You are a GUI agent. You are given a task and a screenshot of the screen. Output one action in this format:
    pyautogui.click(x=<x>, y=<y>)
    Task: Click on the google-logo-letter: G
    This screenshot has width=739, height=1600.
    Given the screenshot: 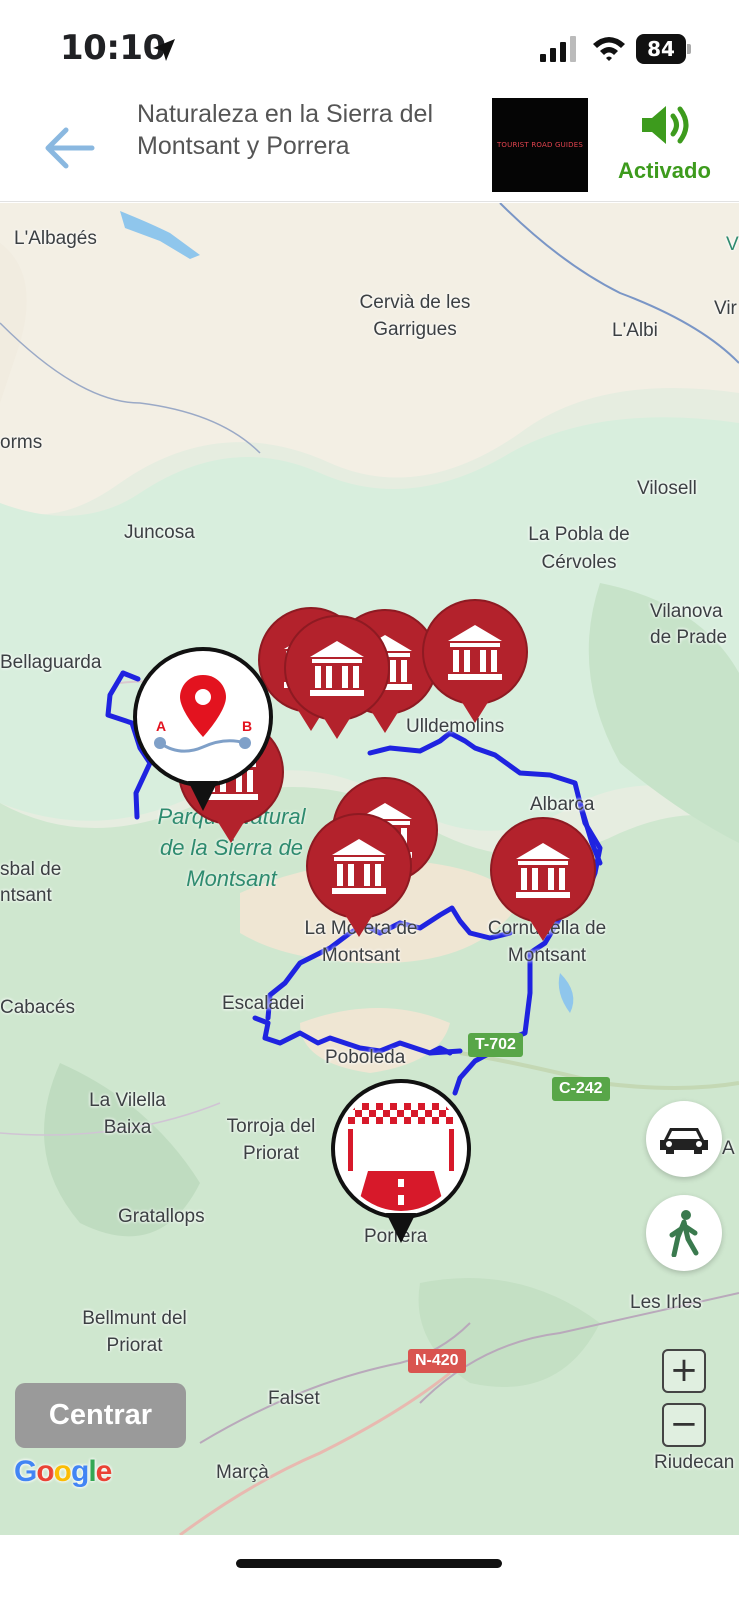 What is the action you would take?
    pyautogui.click(x=25, y=1471)
    